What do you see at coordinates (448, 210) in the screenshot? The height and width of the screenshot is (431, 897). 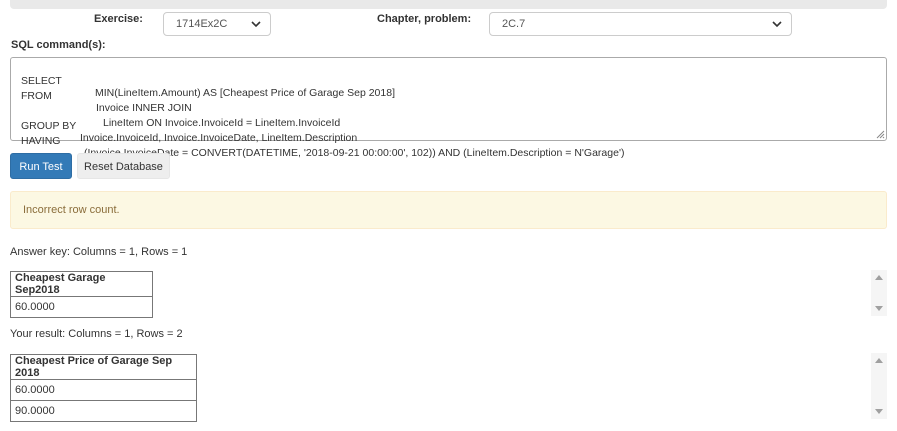 I see `result-alert: Incorrect row count.` at bounding box center [448, 210].